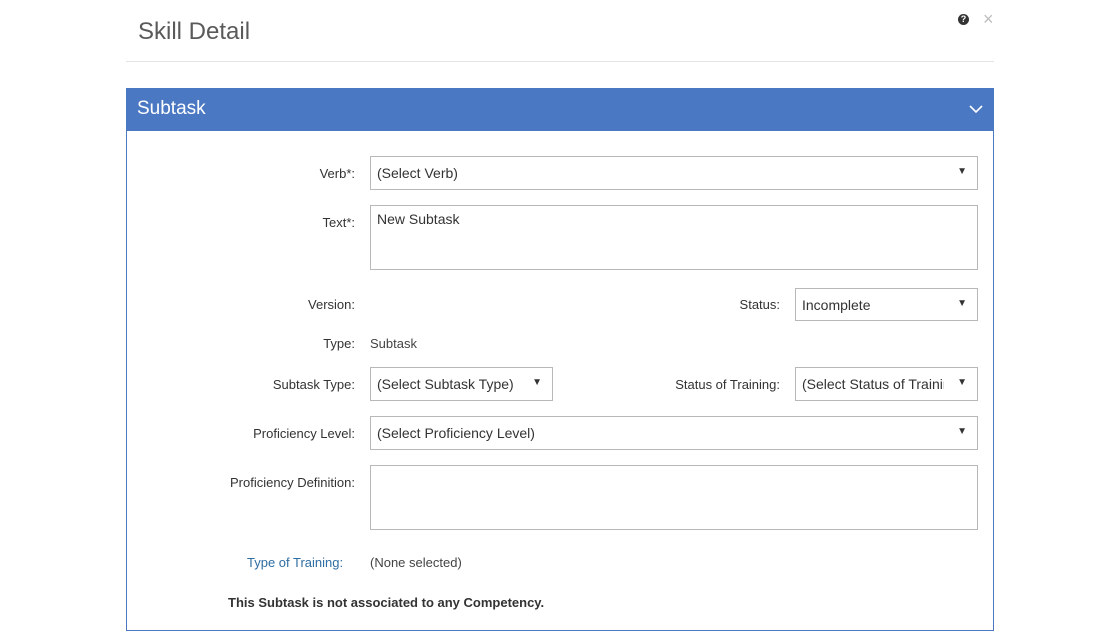  Describe the element at coordinates (560, 61) in the screenshot. I see `title-divider` at that location.